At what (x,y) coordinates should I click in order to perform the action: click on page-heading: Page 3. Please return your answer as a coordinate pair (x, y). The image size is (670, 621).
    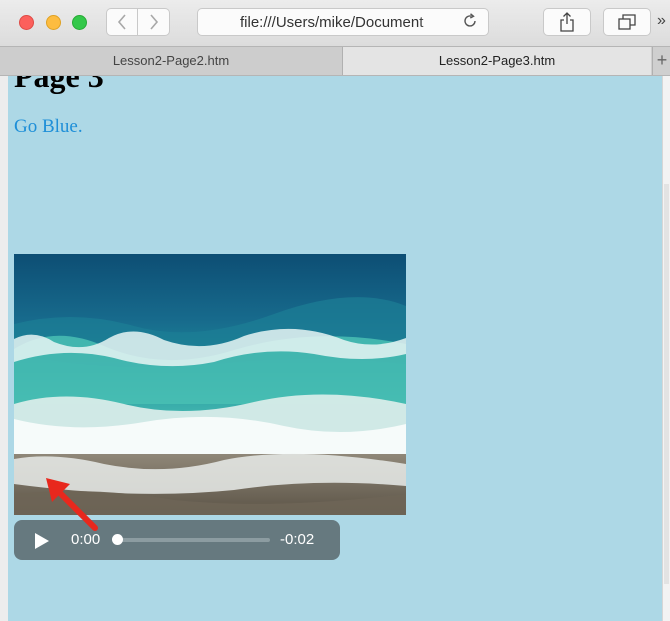
    Looking at the image, I should click on (59, 85).